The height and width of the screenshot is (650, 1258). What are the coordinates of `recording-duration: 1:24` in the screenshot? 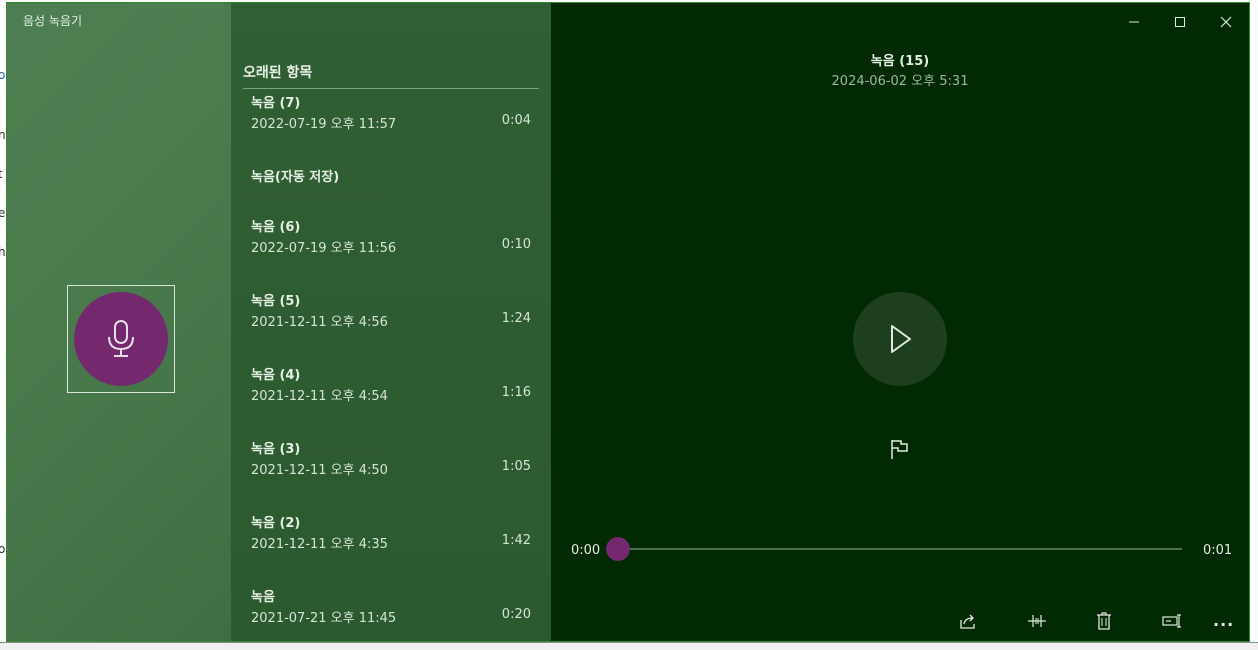 It's located at (516, 318).